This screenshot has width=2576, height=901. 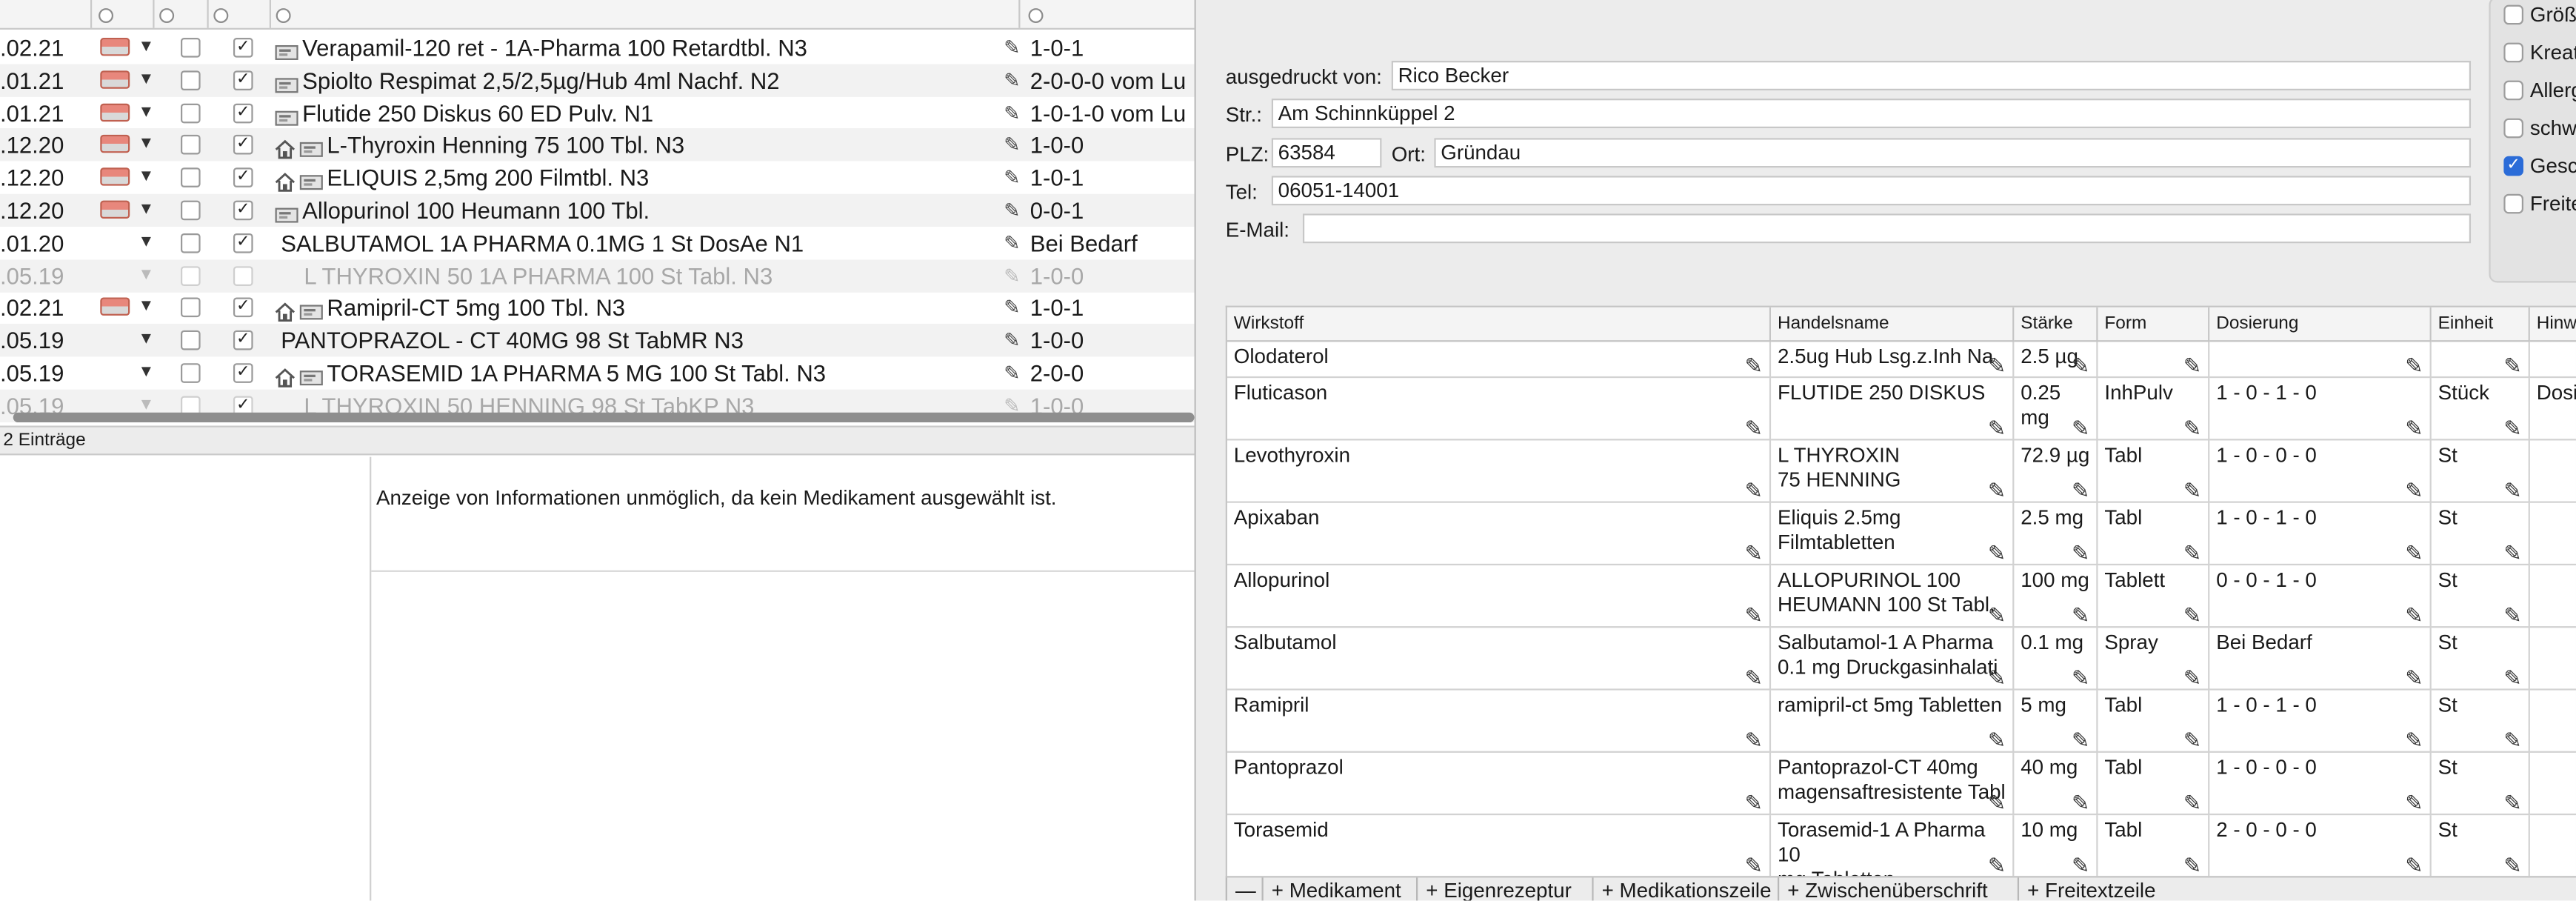 I want to click on street-field: Am Schinnküppel 2, so click(x=1871, y=114).